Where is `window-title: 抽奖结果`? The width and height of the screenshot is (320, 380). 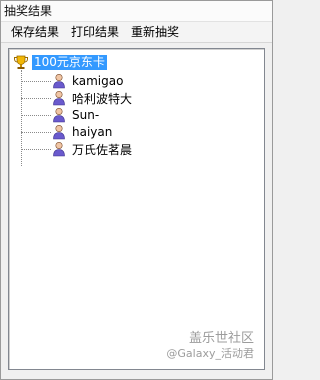
window-title: 抽奖结果 is located at coordinates (136, 11).